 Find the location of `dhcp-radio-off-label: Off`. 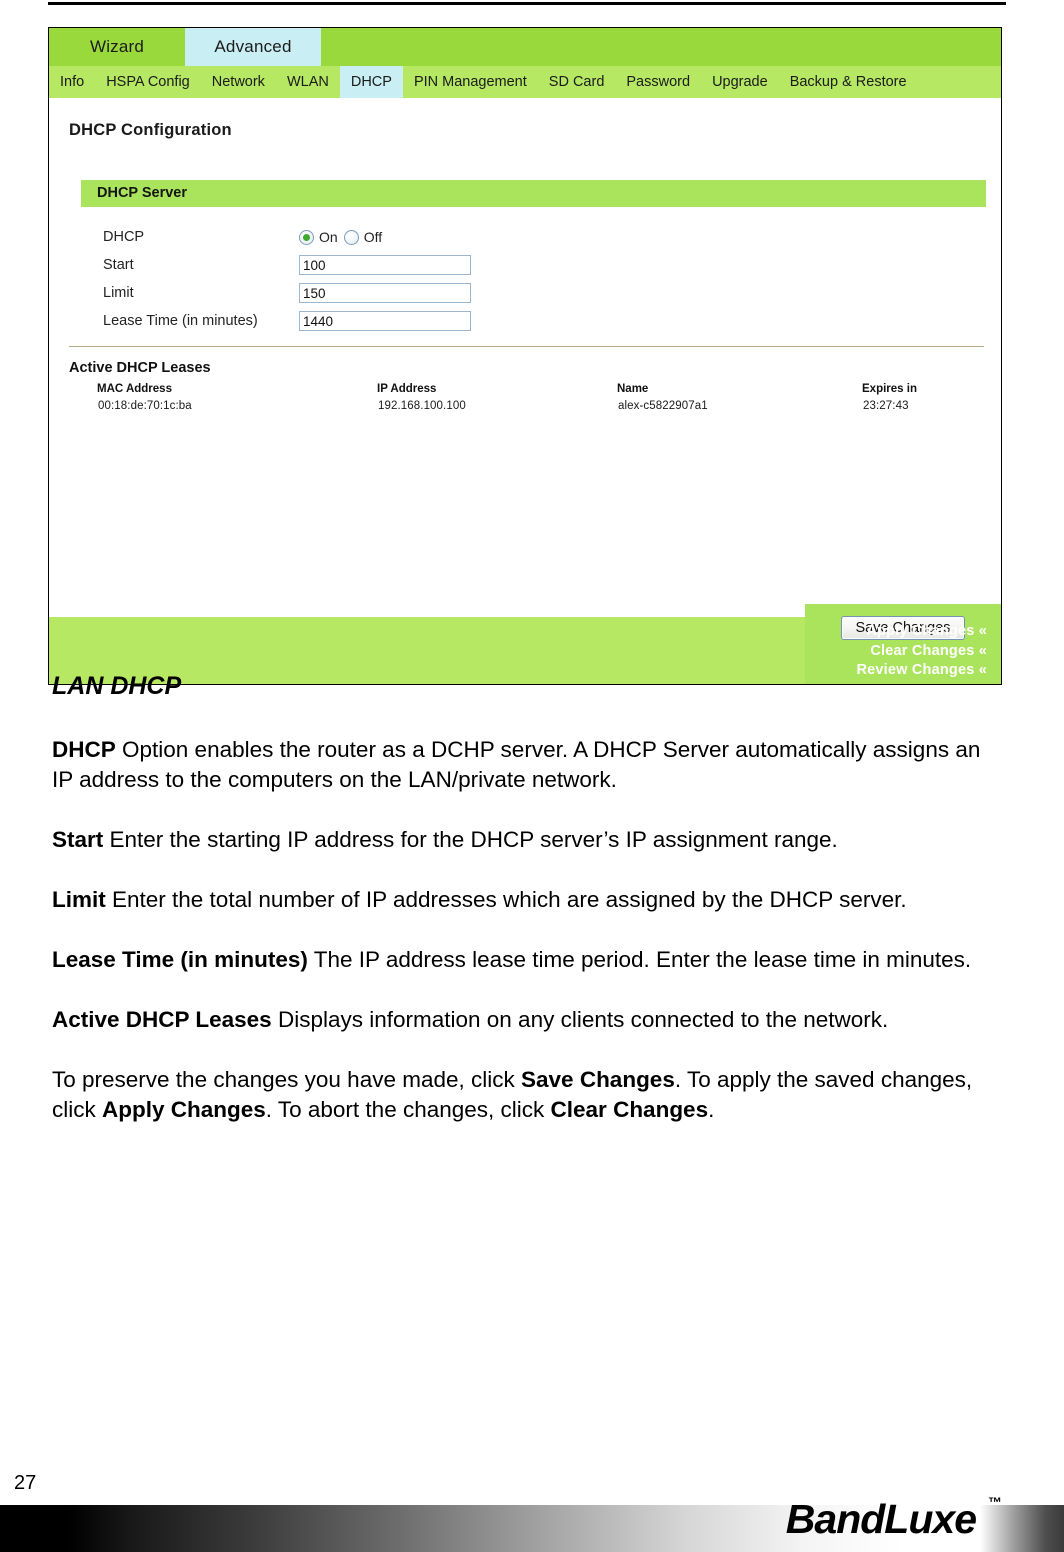

dhcp-radio-off-label: Off is located at coordinates (373, 237).